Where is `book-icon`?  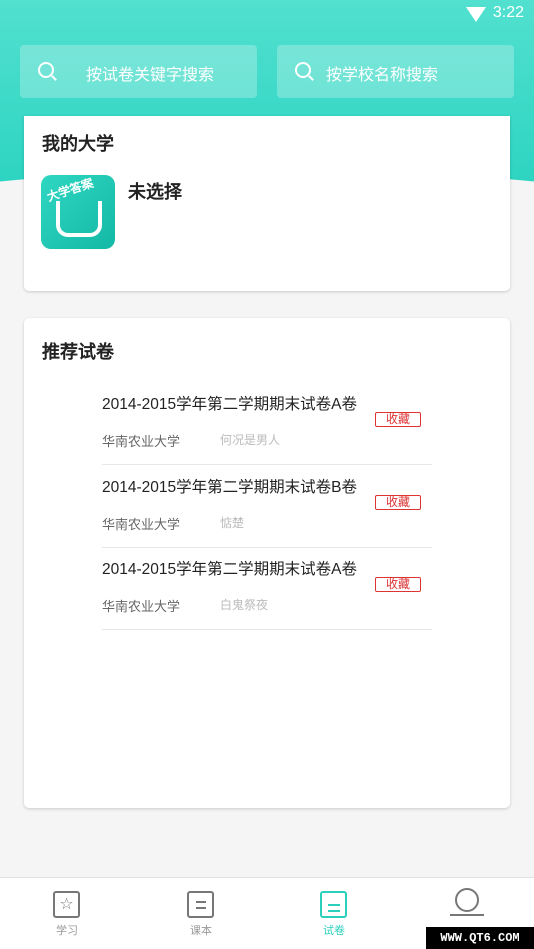
book-icon is located at coordinates (200, 904).